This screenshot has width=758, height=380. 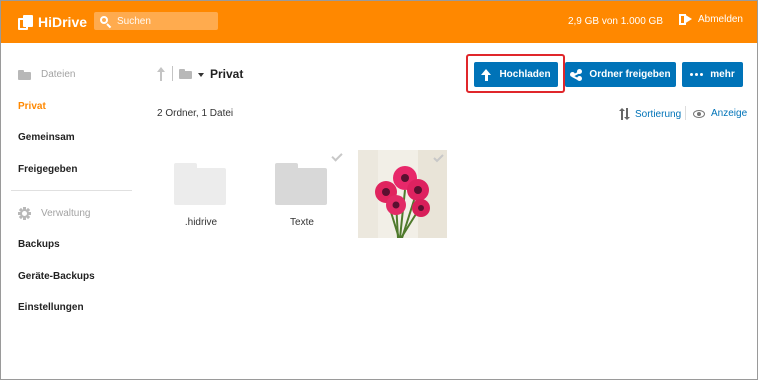 I want to click on sidebar-section-admin: Verwaltung, so click(x=54, y=213).